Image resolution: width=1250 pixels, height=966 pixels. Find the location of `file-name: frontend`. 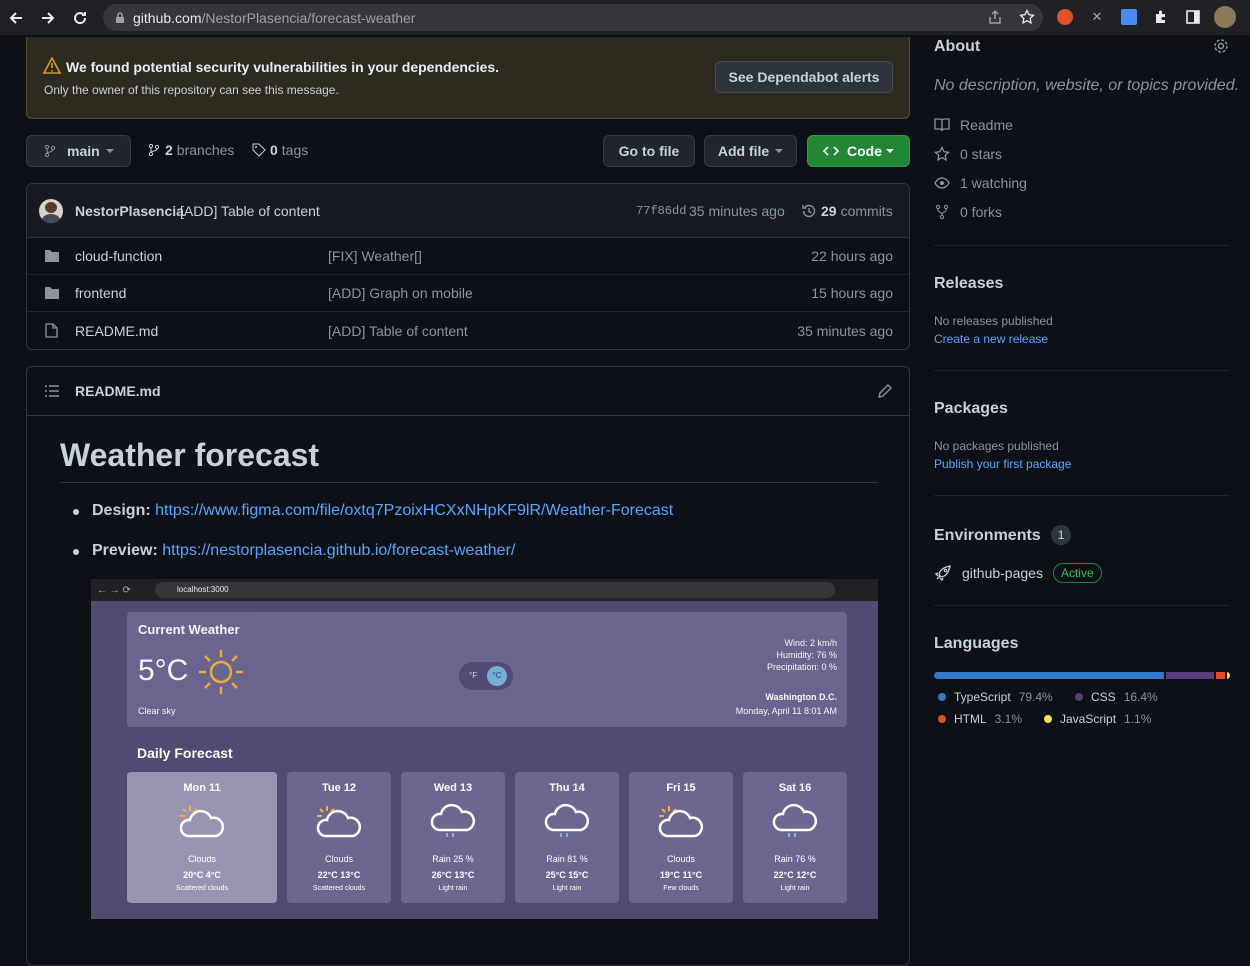

file-name: frontend is located at coordinates (100, 293).